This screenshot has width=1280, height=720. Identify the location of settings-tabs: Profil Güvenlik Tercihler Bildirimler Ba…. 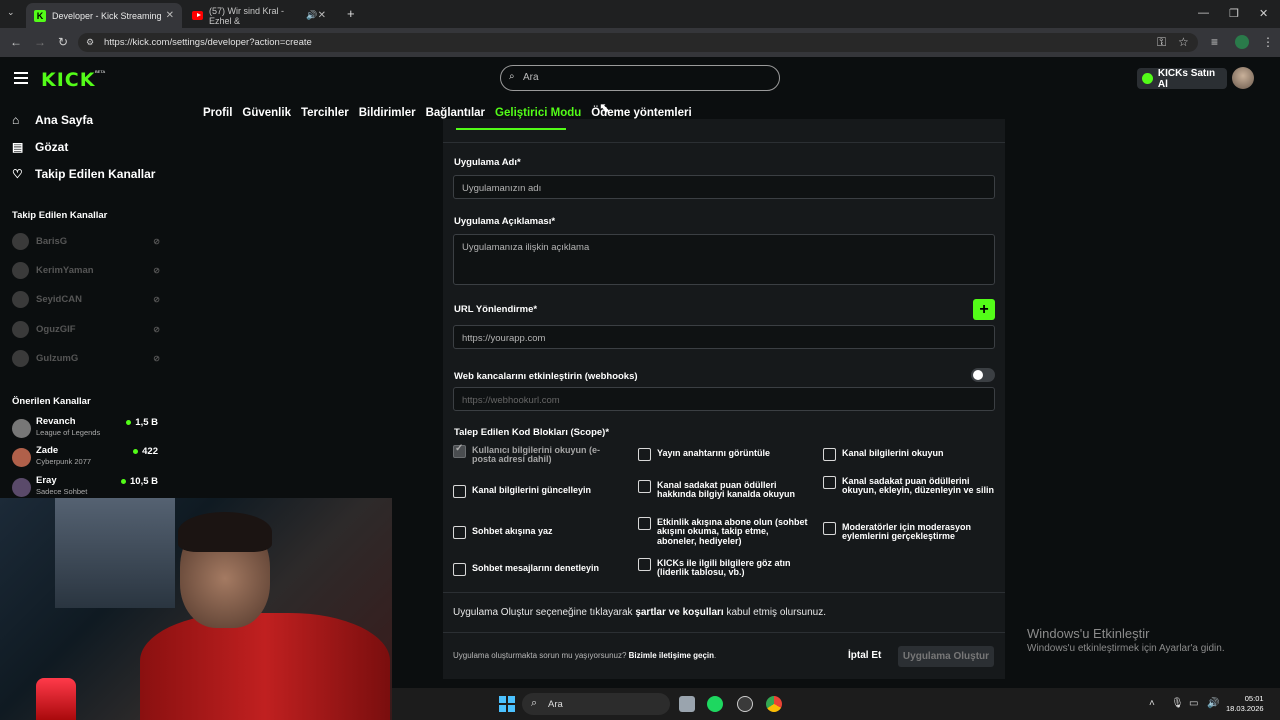
(447, 113).